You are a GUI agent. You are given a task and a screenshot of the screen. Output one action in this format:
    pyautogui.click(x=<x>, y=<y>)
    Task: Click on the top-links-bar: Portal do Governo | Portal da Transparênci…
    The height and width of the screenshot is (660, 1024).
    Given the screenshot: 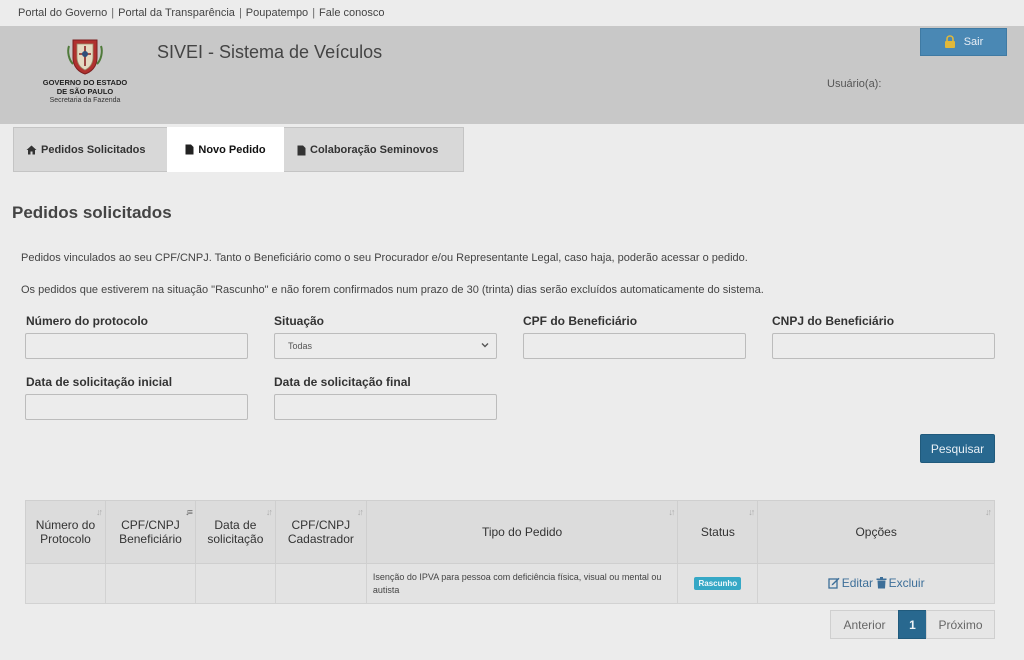 What is the action you would take?
    pyautogui.click(x=512, y=13)
    